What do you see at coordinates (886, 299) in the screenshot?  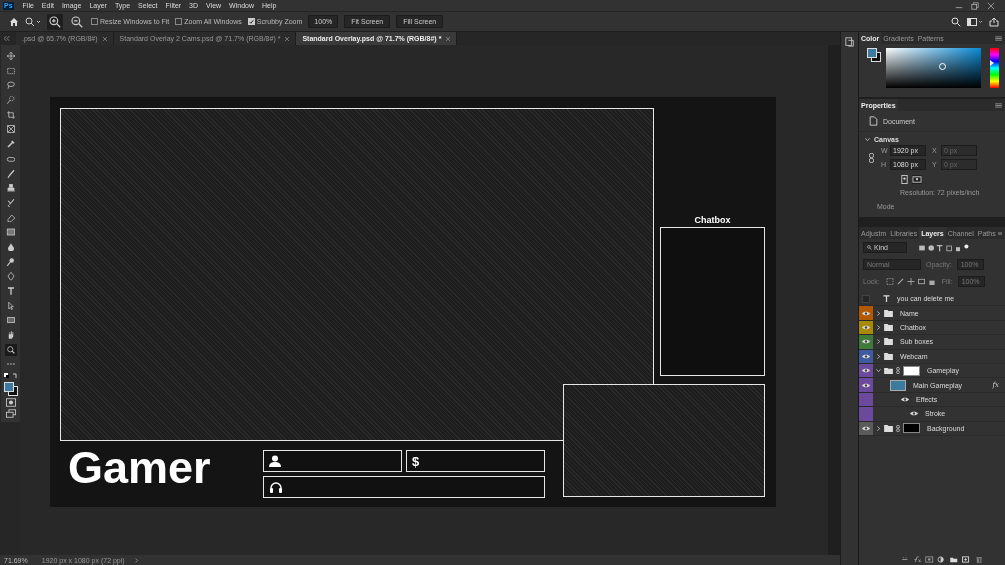 I see `type-icon` at bounding box center [886, 299].